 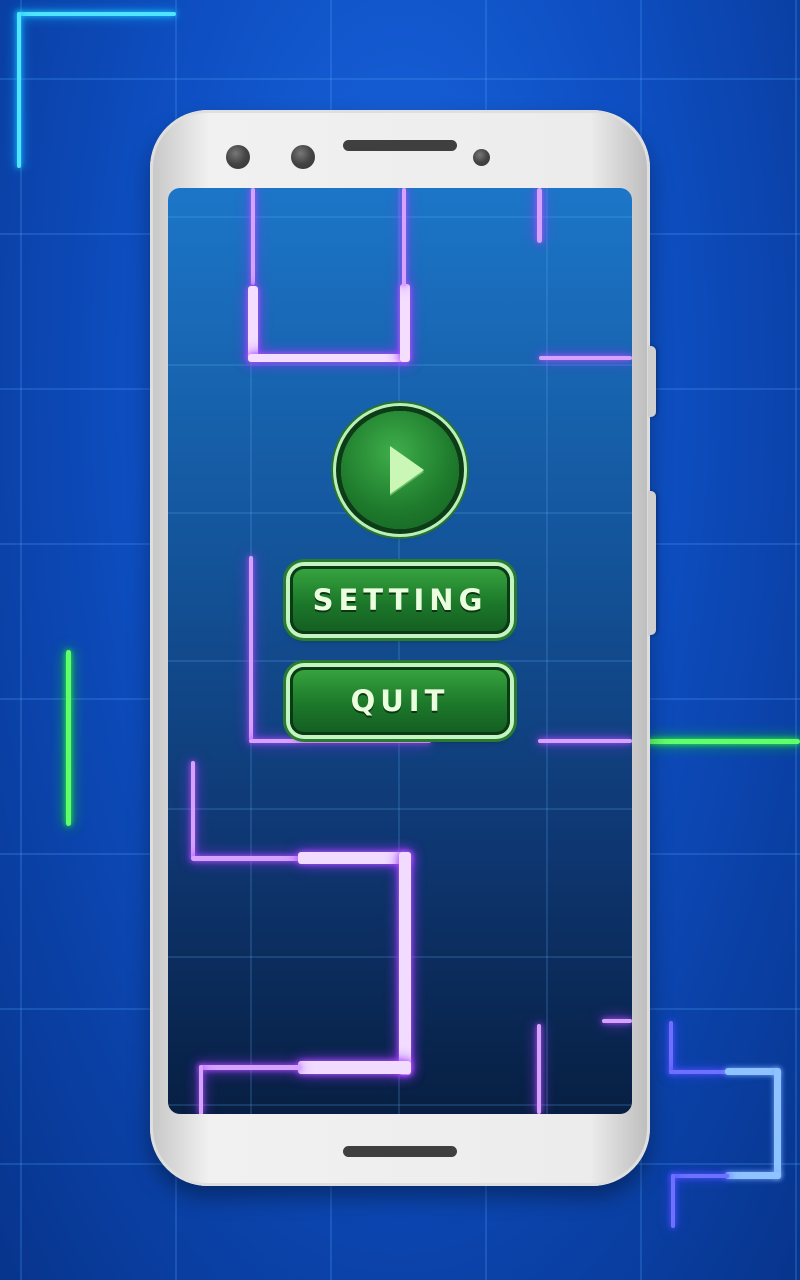 I want to click on sensor-icon, so click(x=303, y=157).